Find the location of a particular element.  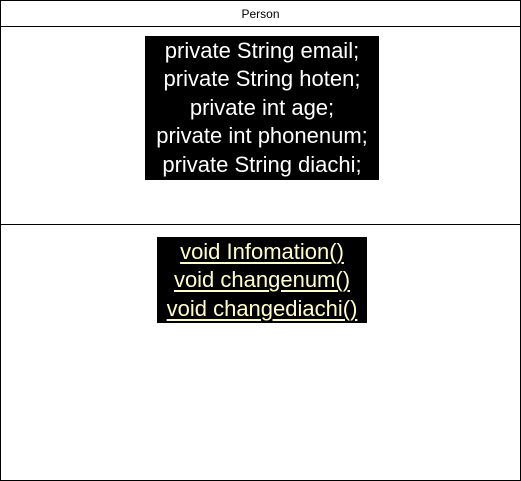

method-changenum-link: void changenum() is located at coordinates (262, 280).